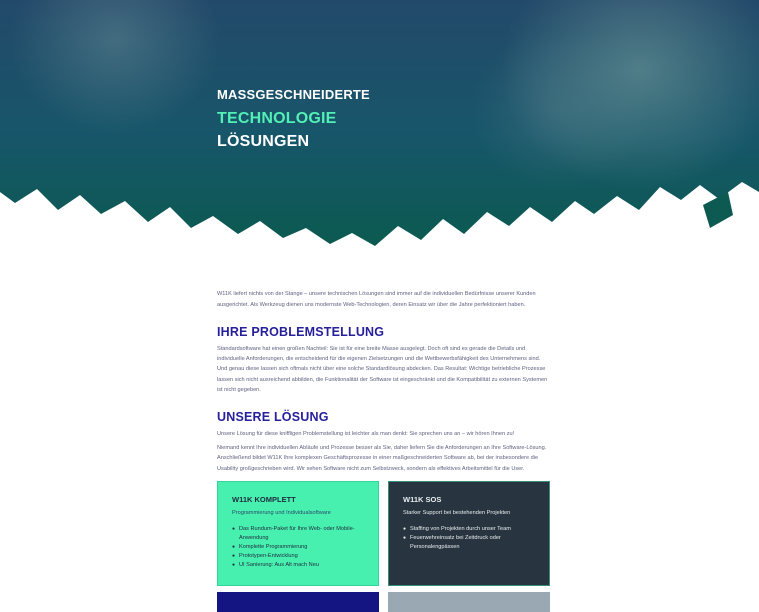 Image resolution: width=759 pixels, height=612 pixels. Describe the element at coordinates (293, 94) in the screenshot. I see `hero-line-massgeschneiderte: MASSGESCHNEIDERTE` at that location.